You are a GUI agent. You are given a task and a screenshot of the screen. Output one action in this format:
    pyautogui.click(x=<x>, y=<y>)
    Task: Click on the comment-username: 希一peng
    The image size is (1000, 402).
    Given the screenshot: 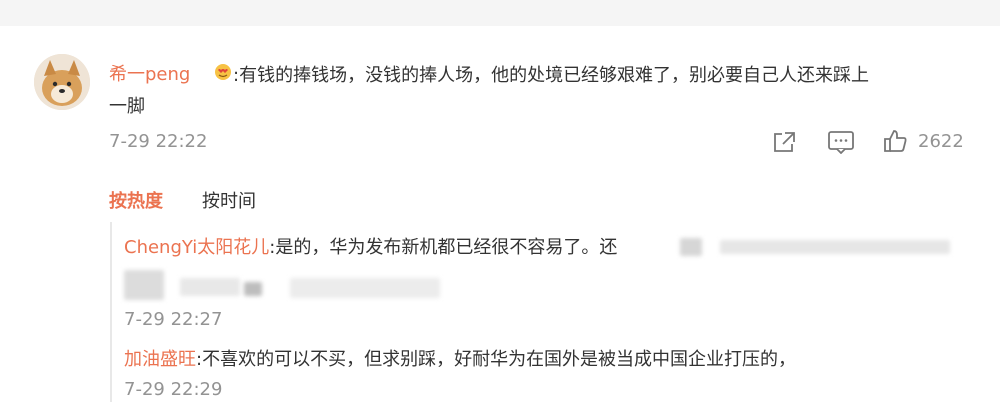 What is the action you would take?
    pyautogui.click(x=149, y=73)
    